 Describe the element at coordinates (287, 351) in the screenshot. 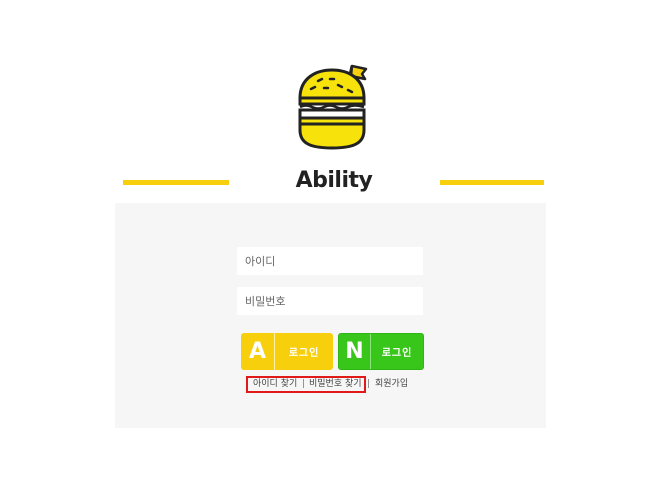

I see `a-login-button: A 로그인` at that location.